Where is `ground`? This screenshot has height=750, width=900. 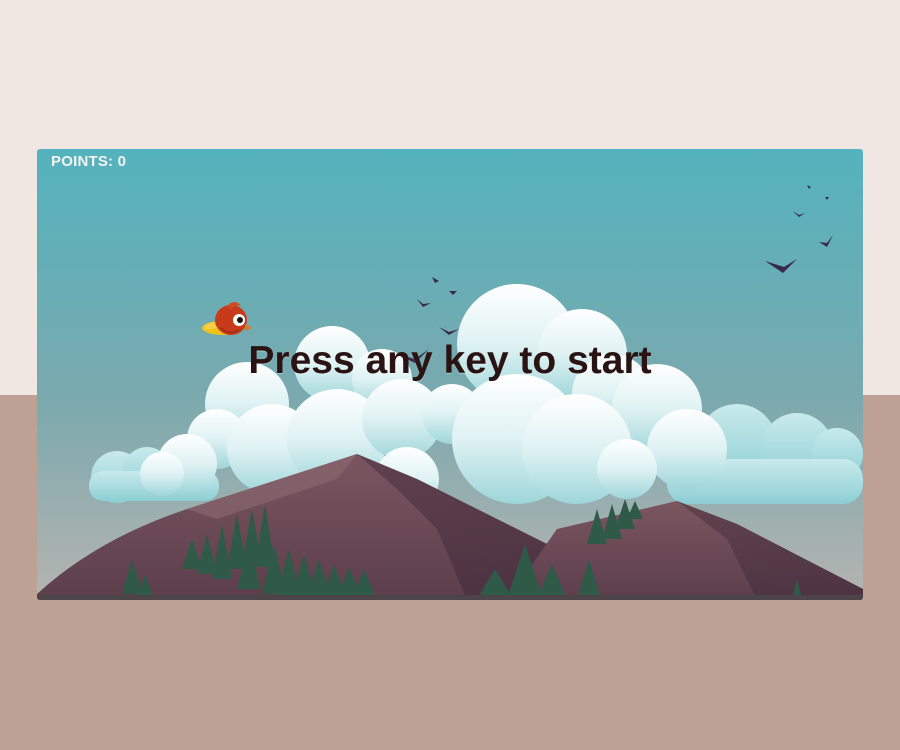 ground is located at coordinates (450, 597).